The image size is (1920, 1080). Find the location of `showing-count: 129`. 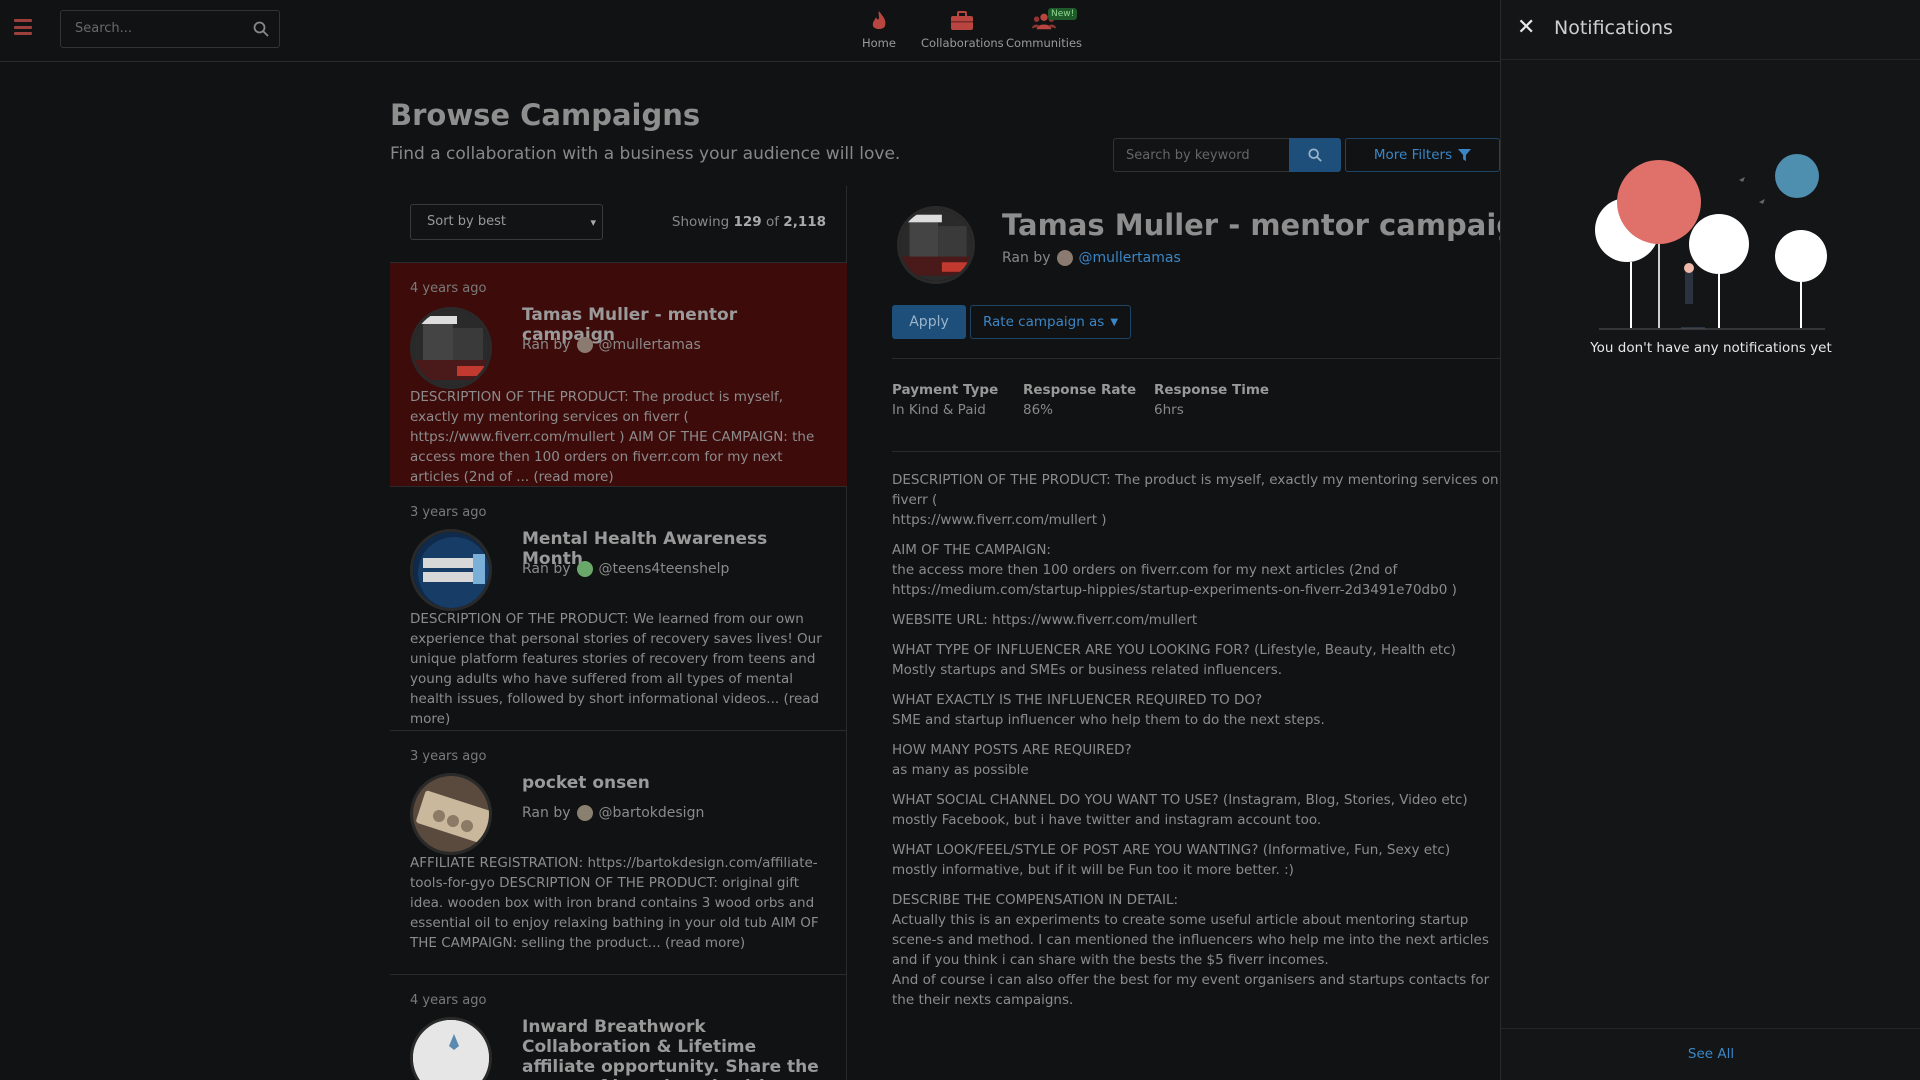

showing-count: 129 is located at coordinates (747, 222).